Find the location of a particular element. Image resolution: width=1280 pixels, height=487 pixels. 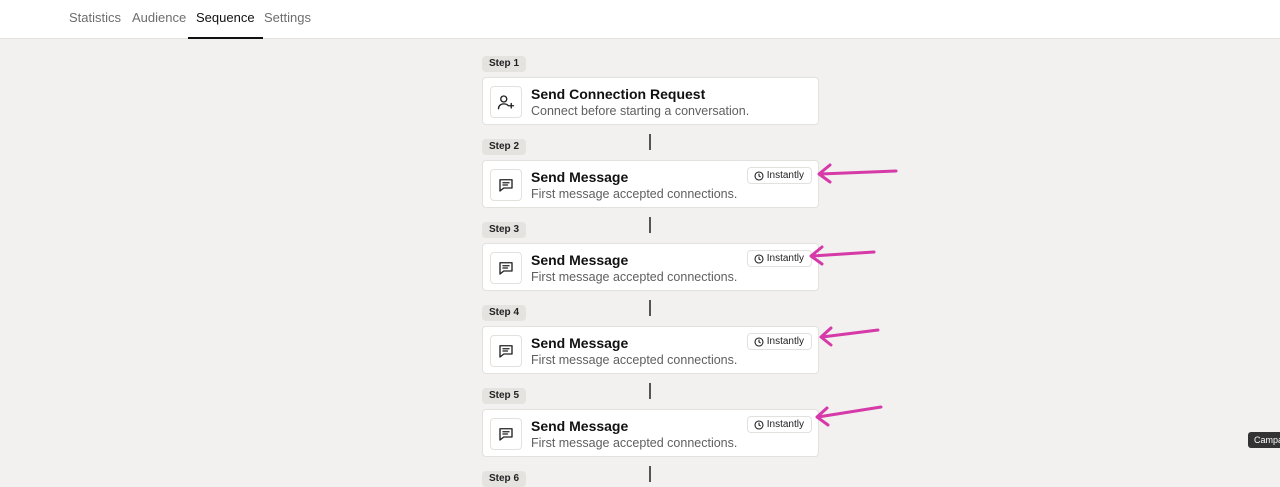

top-nav: Statistics Audience Sequence Settings is located at coordinates (640, 19).